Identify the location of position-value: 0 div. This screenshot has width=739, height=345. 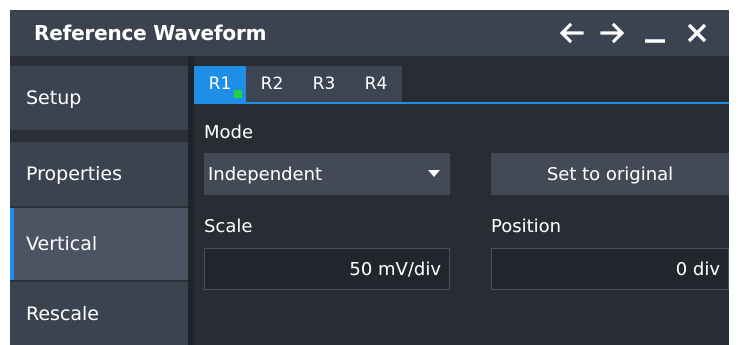
(697, 269).